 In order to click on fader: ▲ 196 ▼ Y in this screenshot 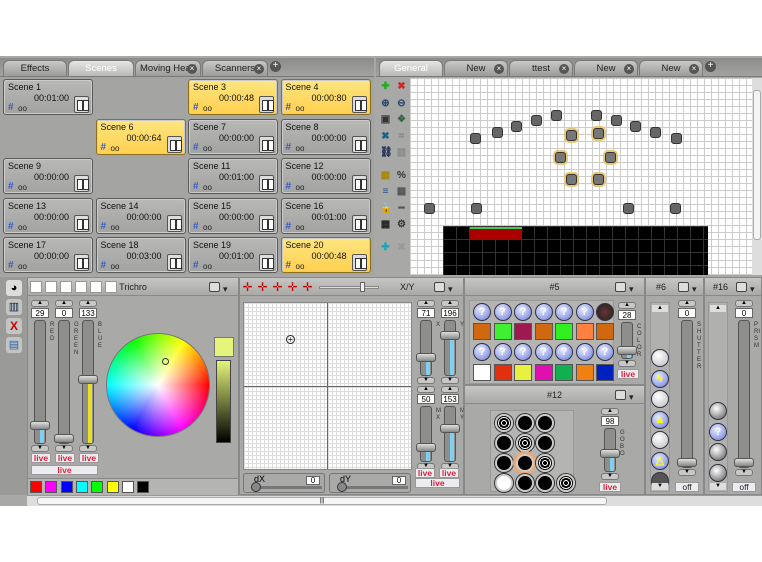, I will do `click(452, 342)`.